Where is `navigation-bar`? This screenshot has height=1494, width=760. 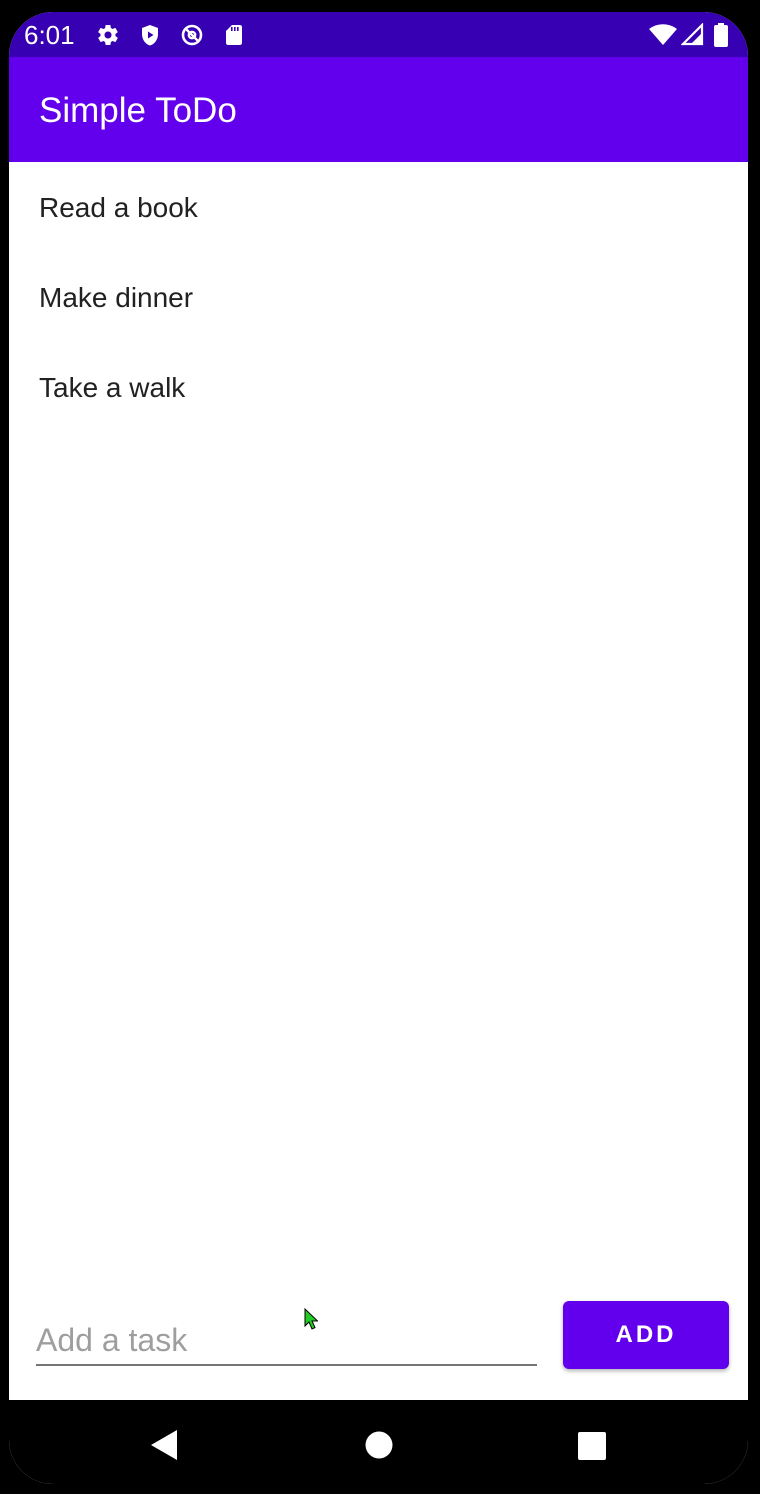
navigation-bar is located at coordinates (378, 1442).